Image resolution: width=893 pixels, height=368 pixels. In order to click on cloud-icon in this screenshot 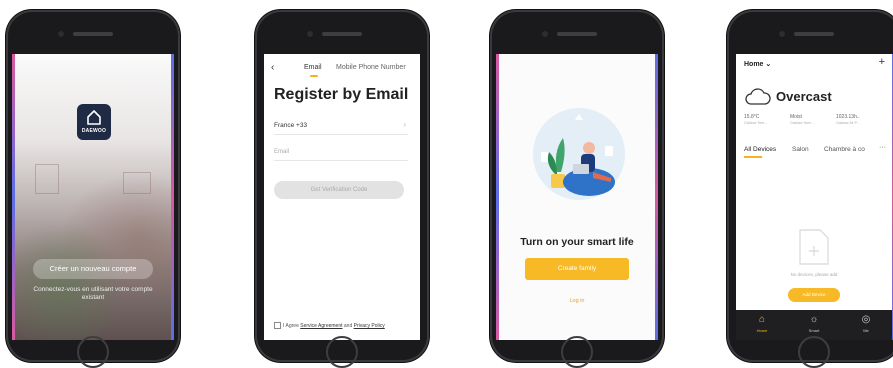, I will do `click(758, 96)`.